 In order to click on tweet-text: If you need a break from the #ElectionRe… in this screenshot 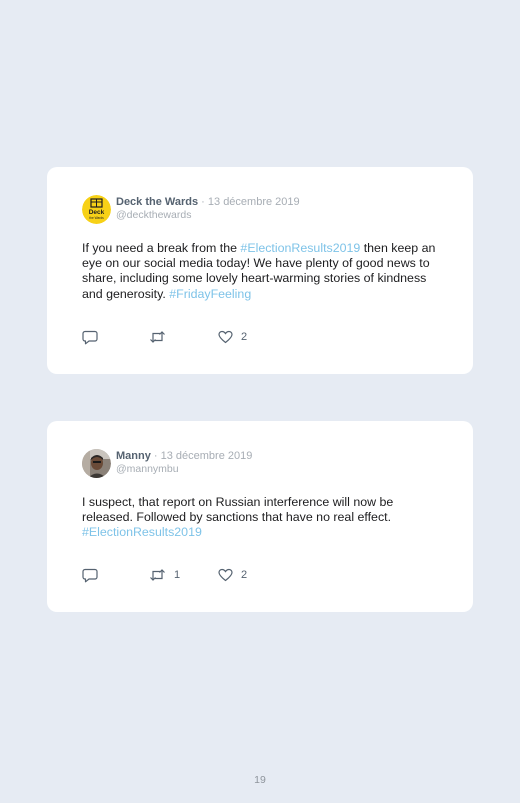, I will do `click(262, 271)`.